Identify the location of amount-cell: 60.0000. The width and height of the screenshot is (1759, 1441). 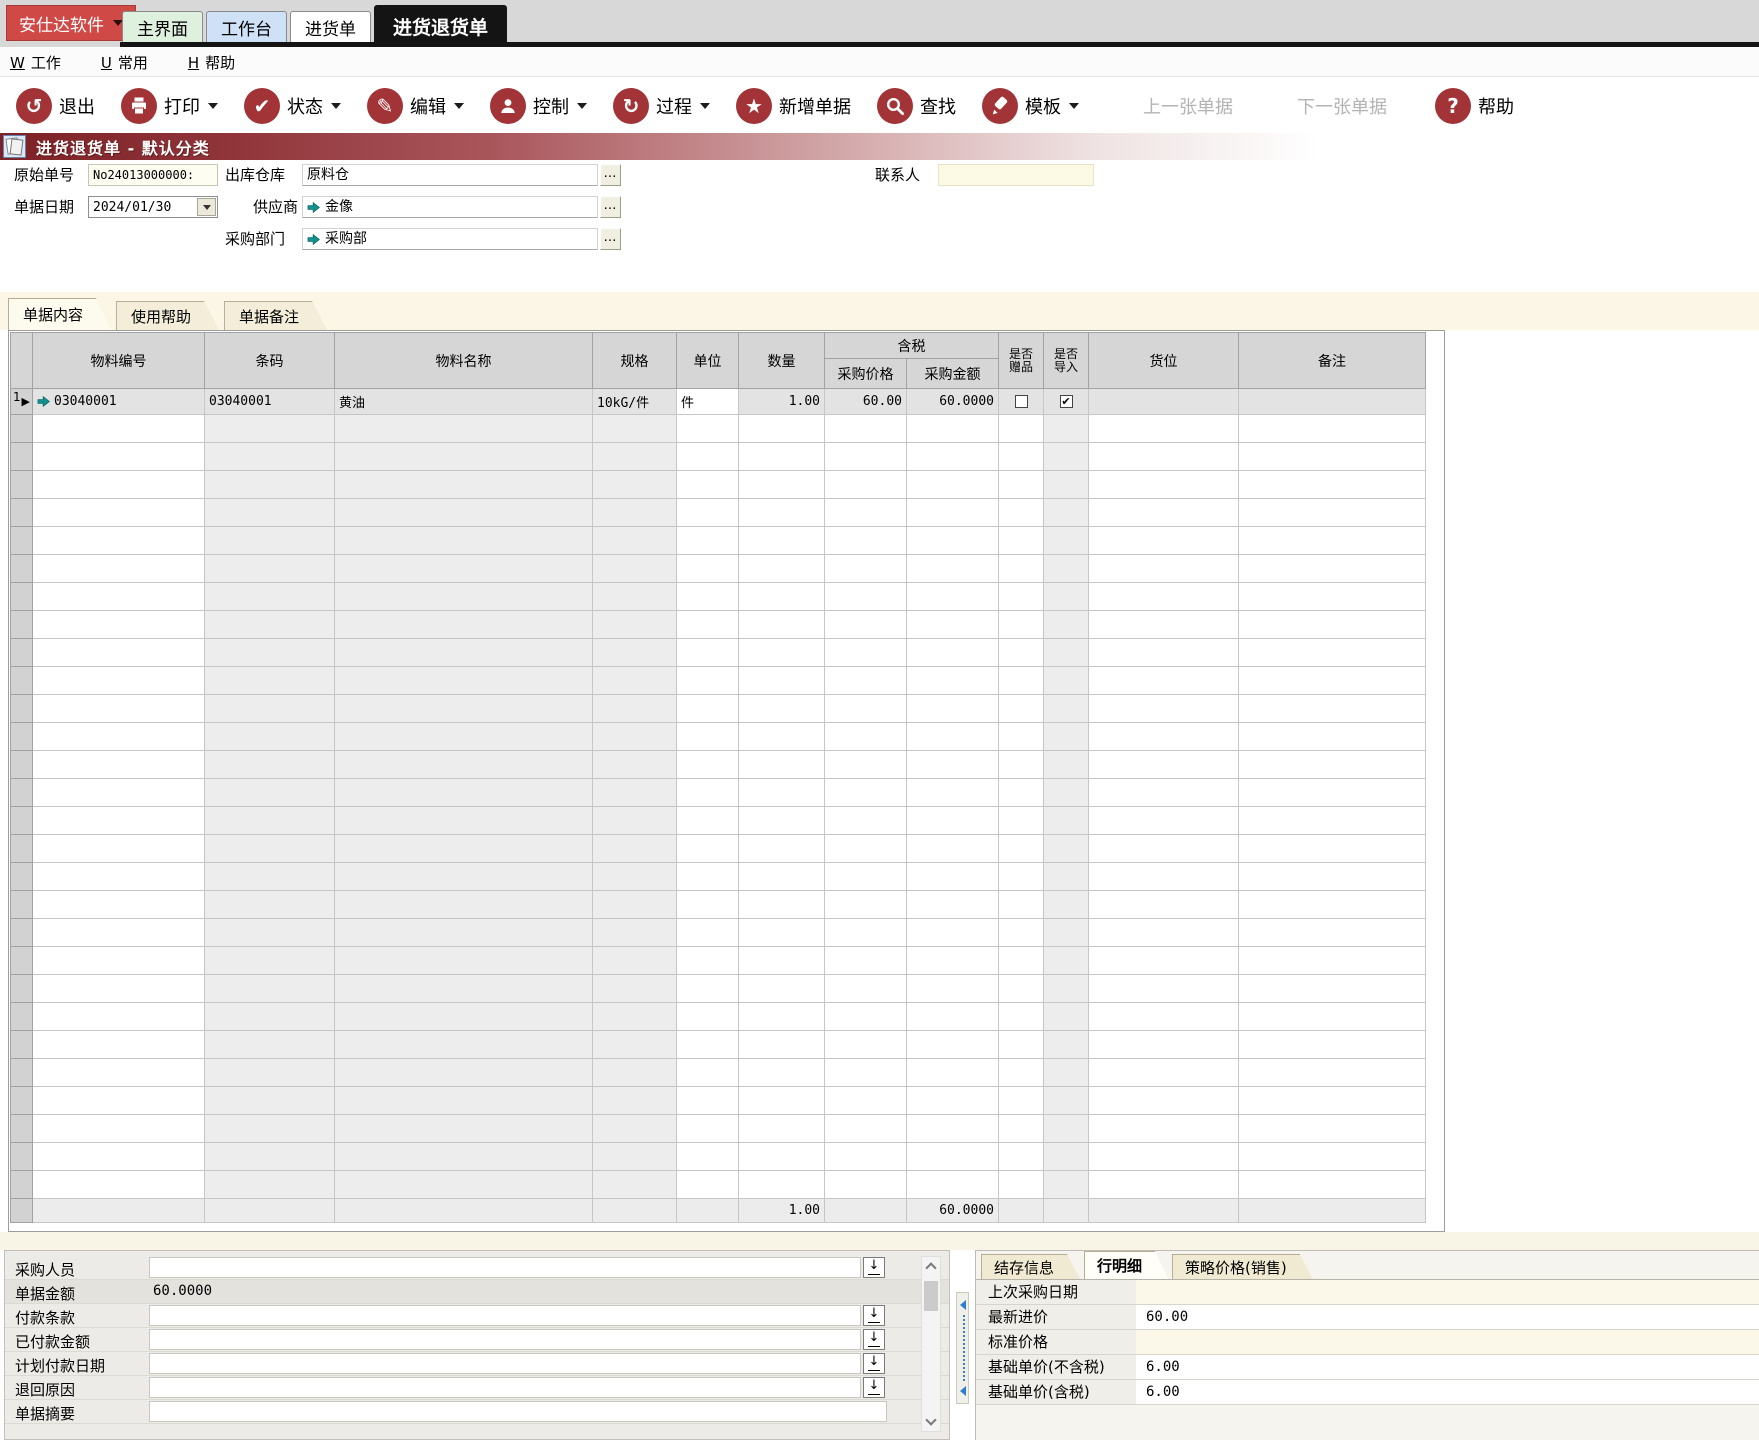
(952, 401).